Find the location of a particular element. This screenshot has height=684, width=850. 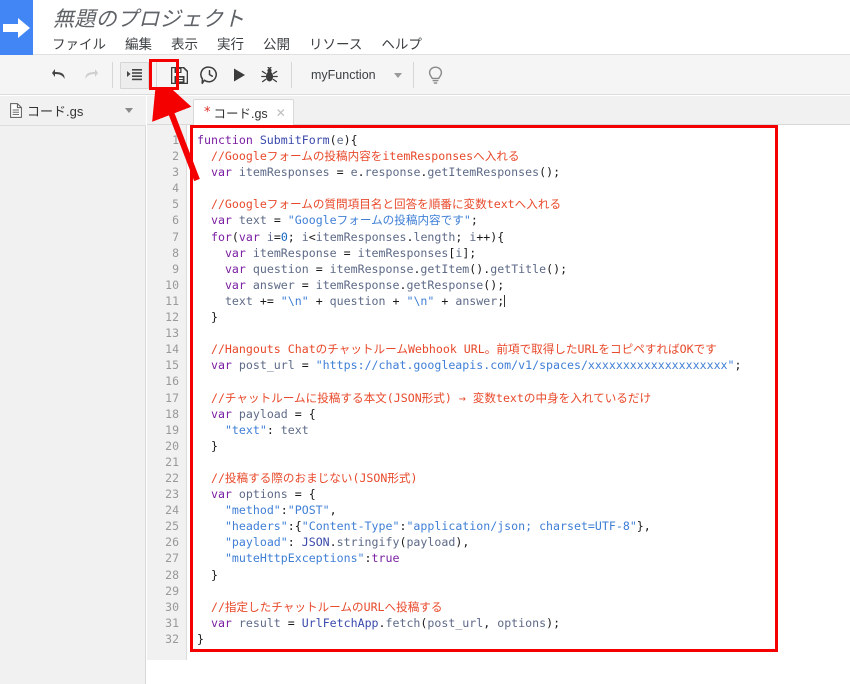

sidebar-file-name: コード.gs is located at coordinates (55, 111).